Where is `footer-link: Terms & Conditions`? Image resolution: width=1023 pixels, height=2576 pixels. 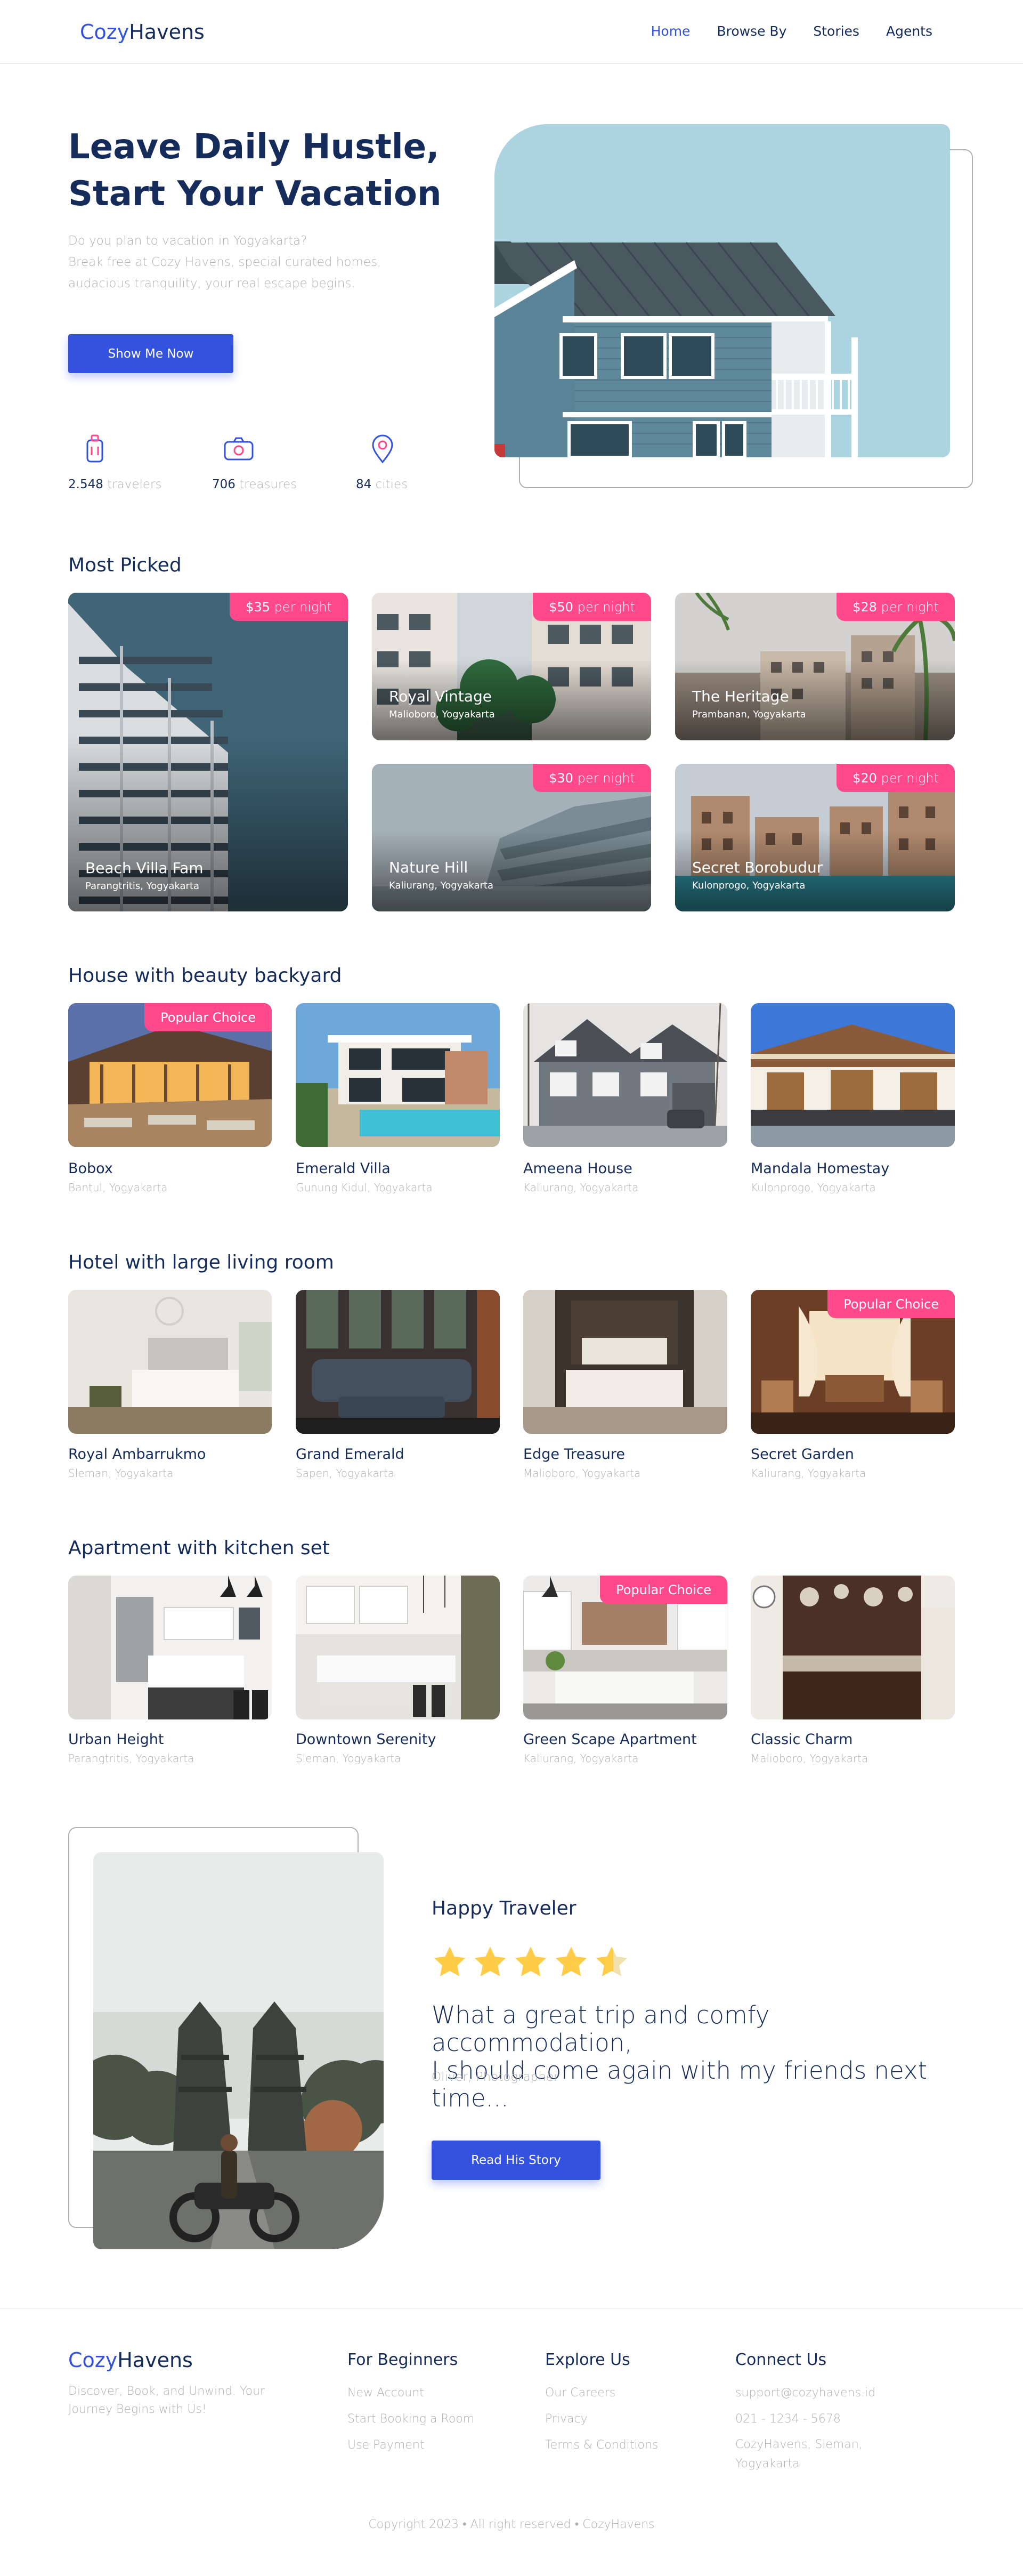 footer-link: Terms & Conditions is located at coordinates (602, 2445).